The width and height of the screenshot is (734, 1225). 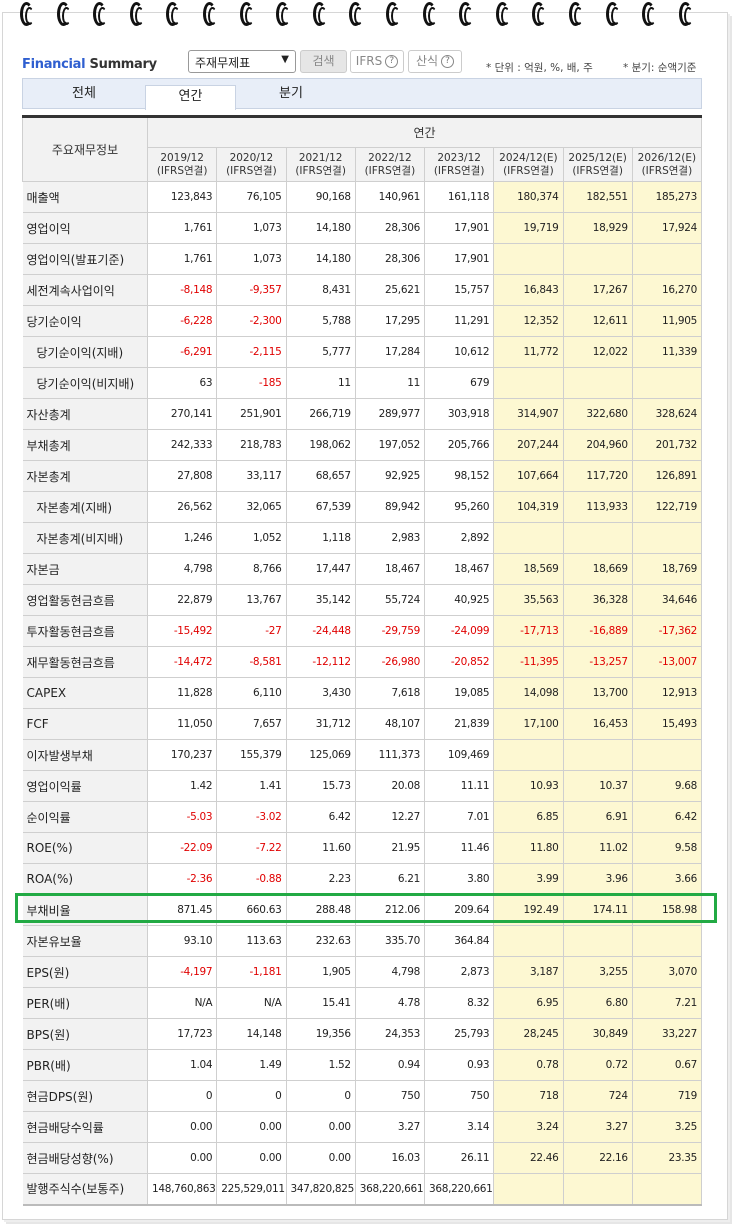 What do you see at coordinates (182, 259) in the screenshot?
I see `value-cell: 1,761` at bounding box center [182, 259].